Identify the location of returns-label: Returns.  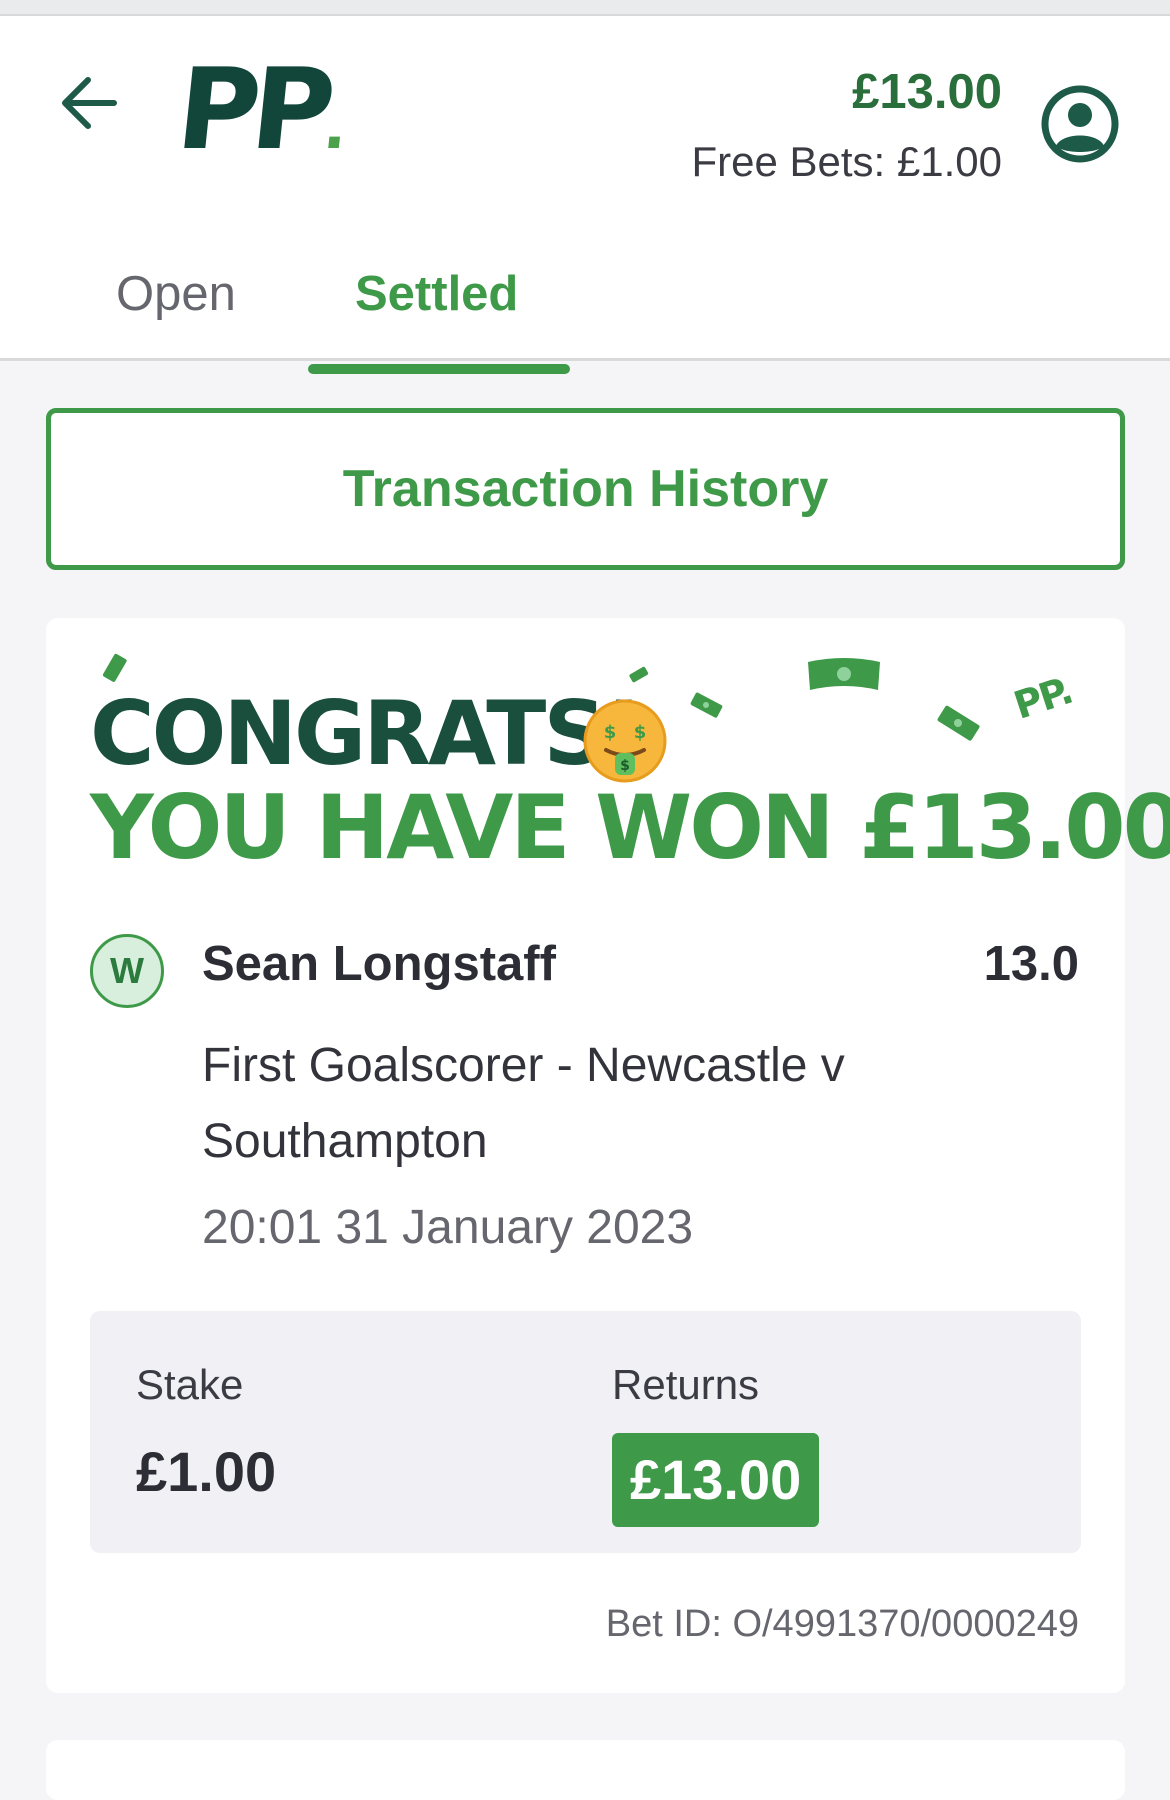
(686, 1384).